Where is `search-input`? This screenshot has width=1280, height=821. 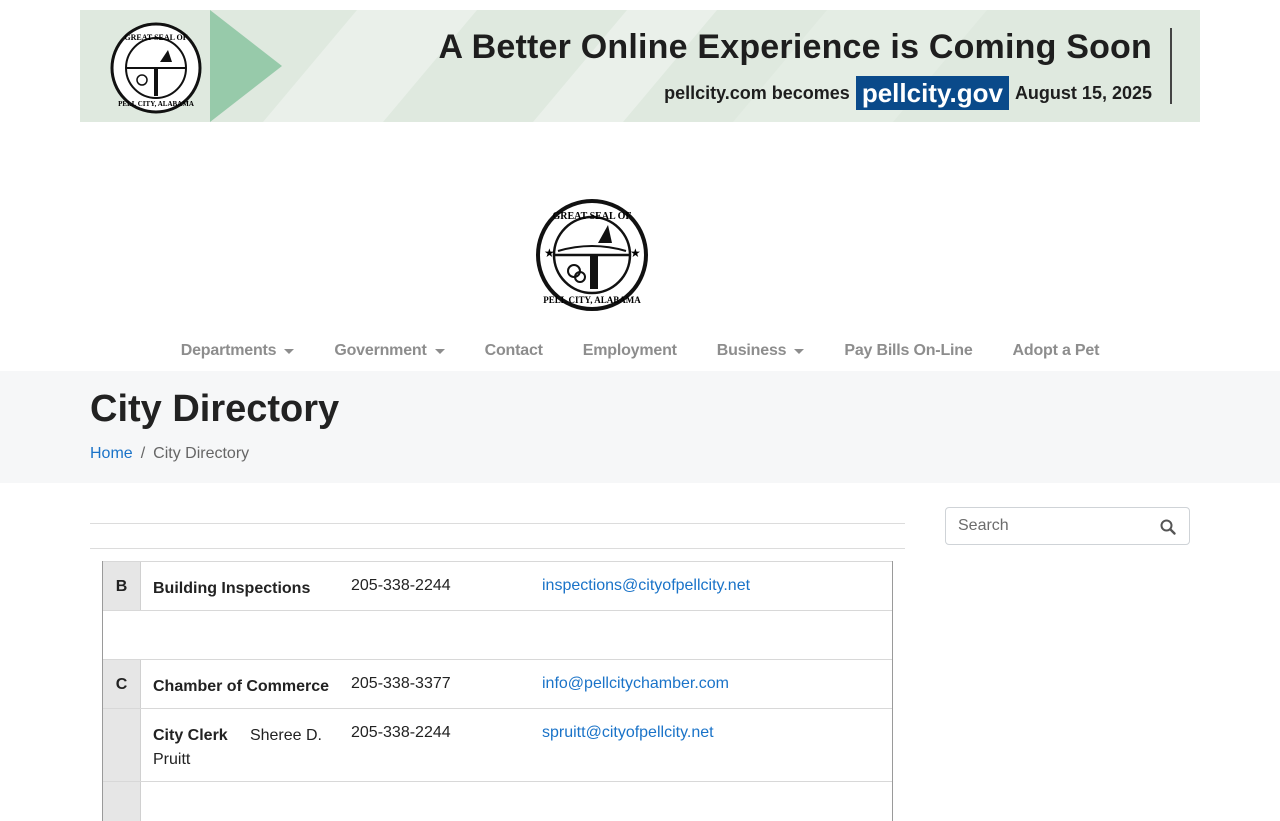 search-input is located at coordinates (1046, 526).